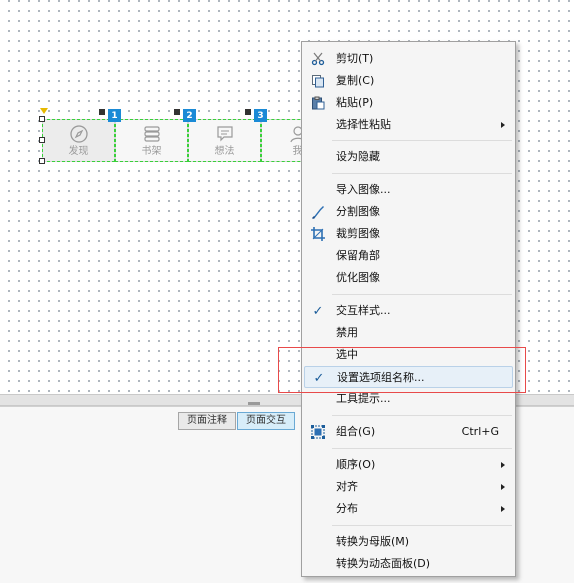  I want to click on split-image-icon, so click(318, 212).